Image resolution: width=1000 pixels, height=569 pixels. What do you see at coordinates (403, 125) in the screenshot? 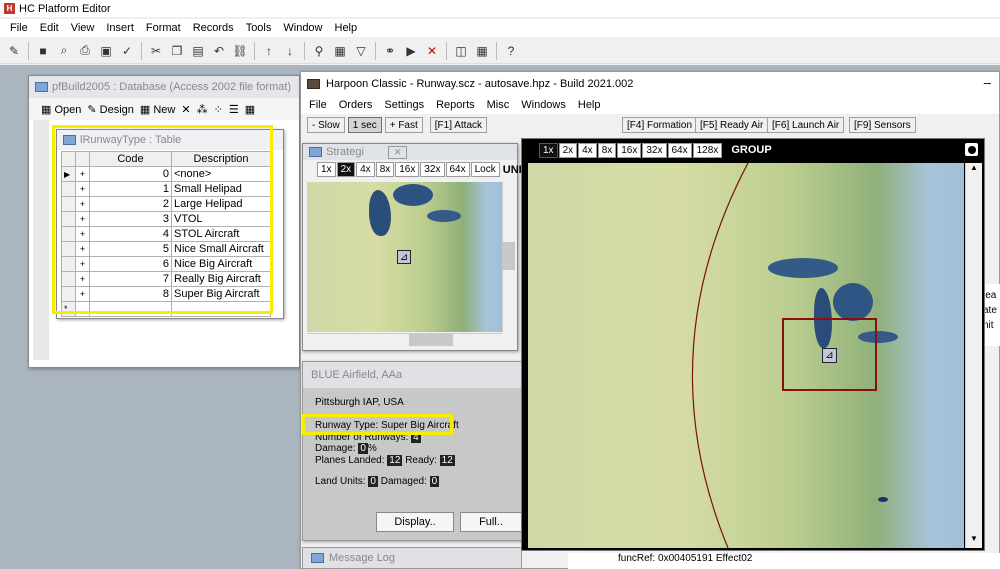
I see `fast-button: + Fast` at bounding box center [403, 125].